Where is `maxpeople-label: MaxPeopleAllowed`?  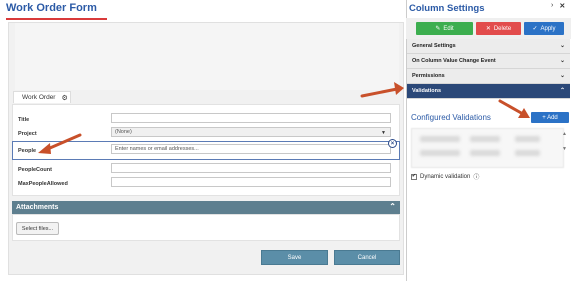
maxpeople-label: MaxPeopleAllowed is located at coordinates (43, 184).